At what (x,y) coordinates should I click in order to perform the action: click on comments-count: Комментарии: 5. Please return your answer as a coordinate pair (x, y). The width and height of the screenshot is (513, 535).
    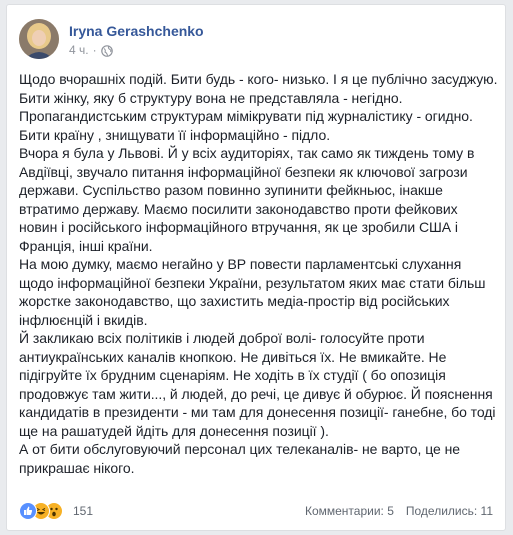
    Looking at the image, I should click on (349, 511).